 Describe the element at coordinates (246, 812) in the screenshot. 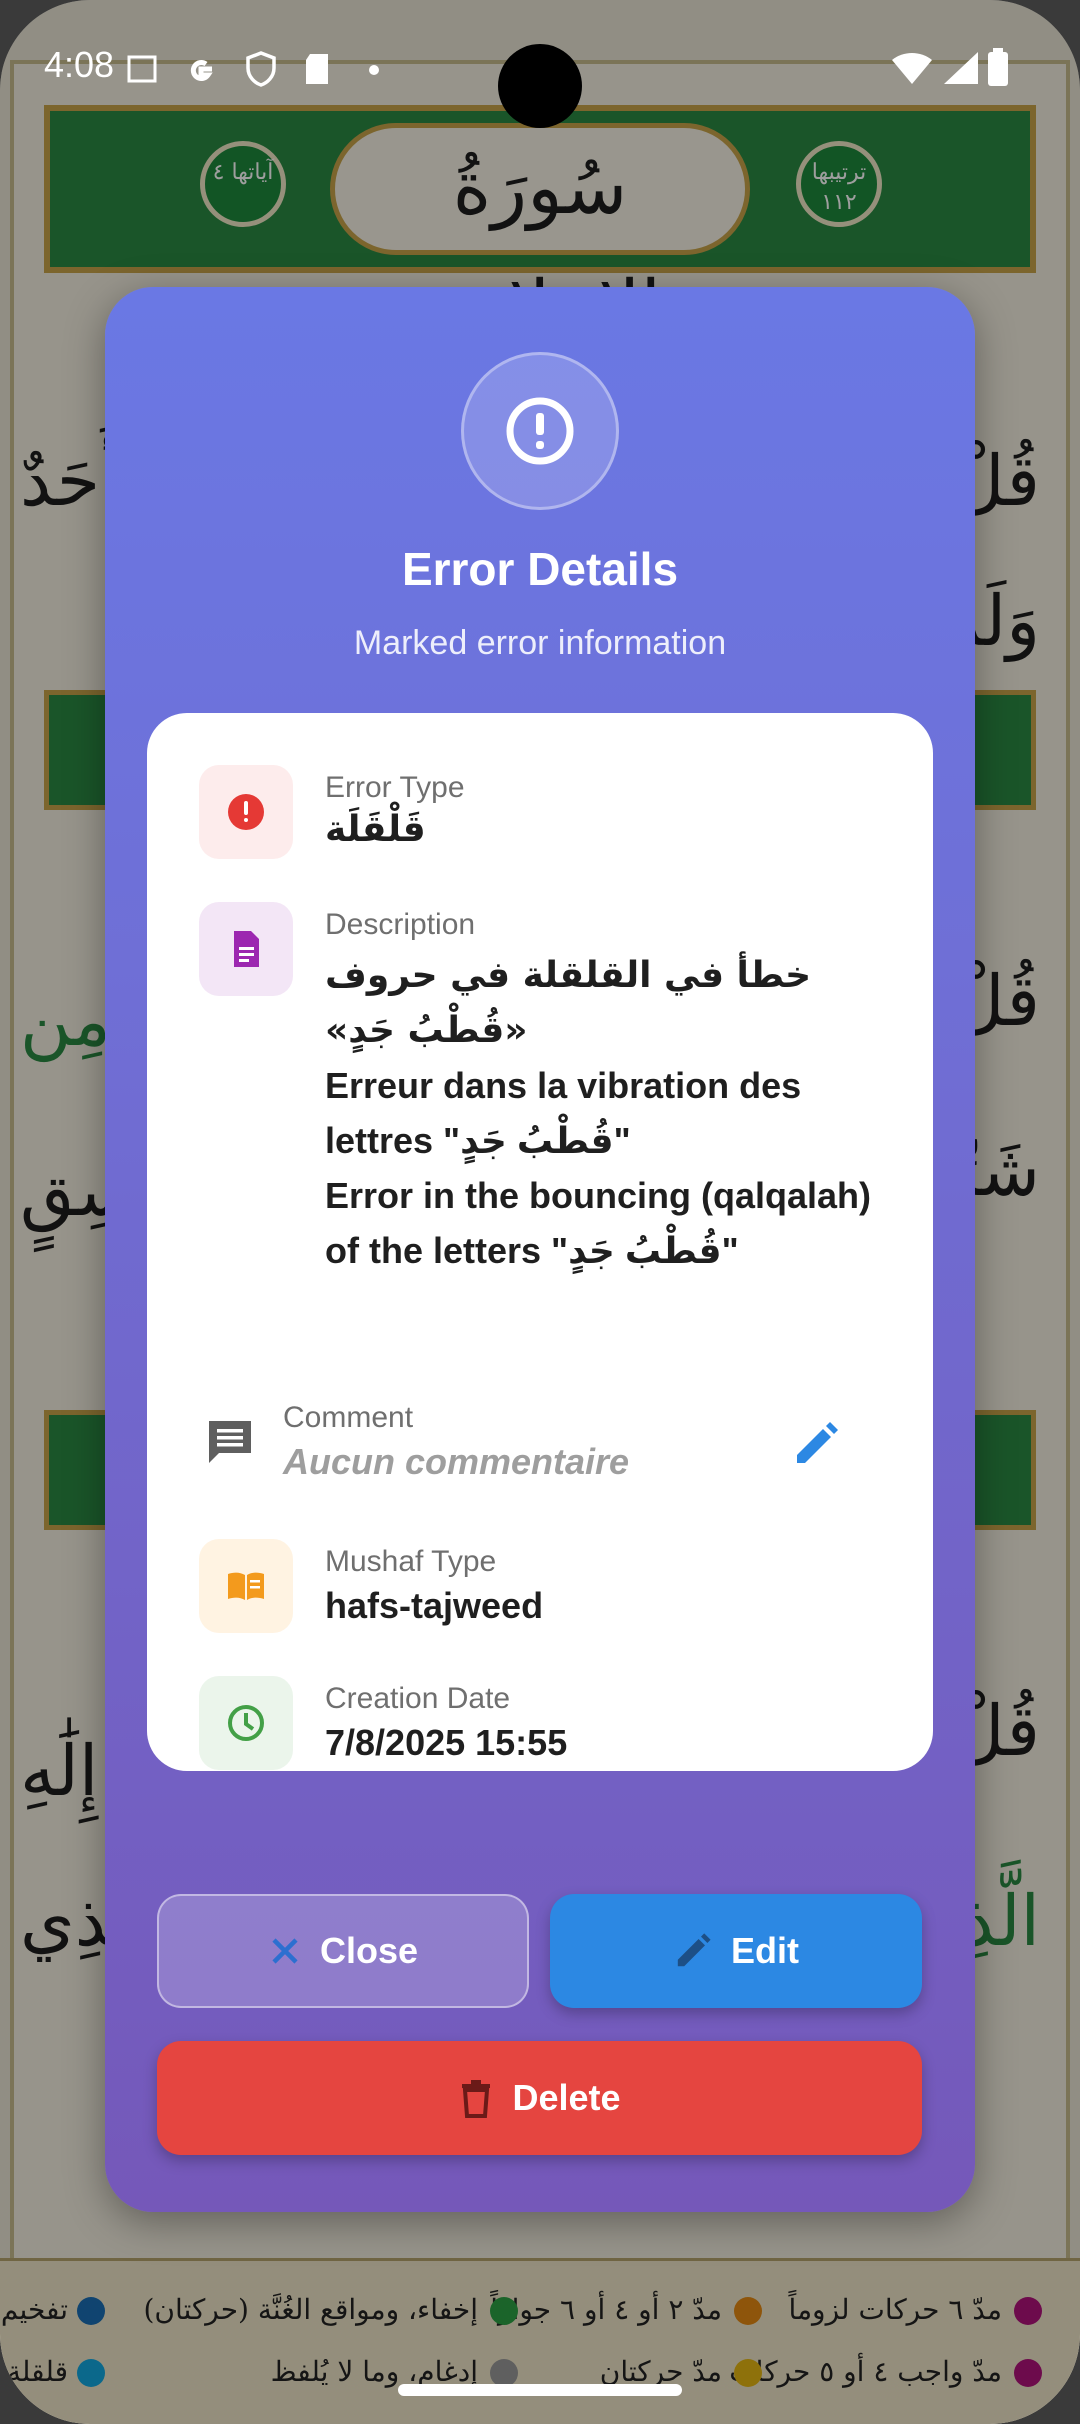

I see `error-icon` at that location.